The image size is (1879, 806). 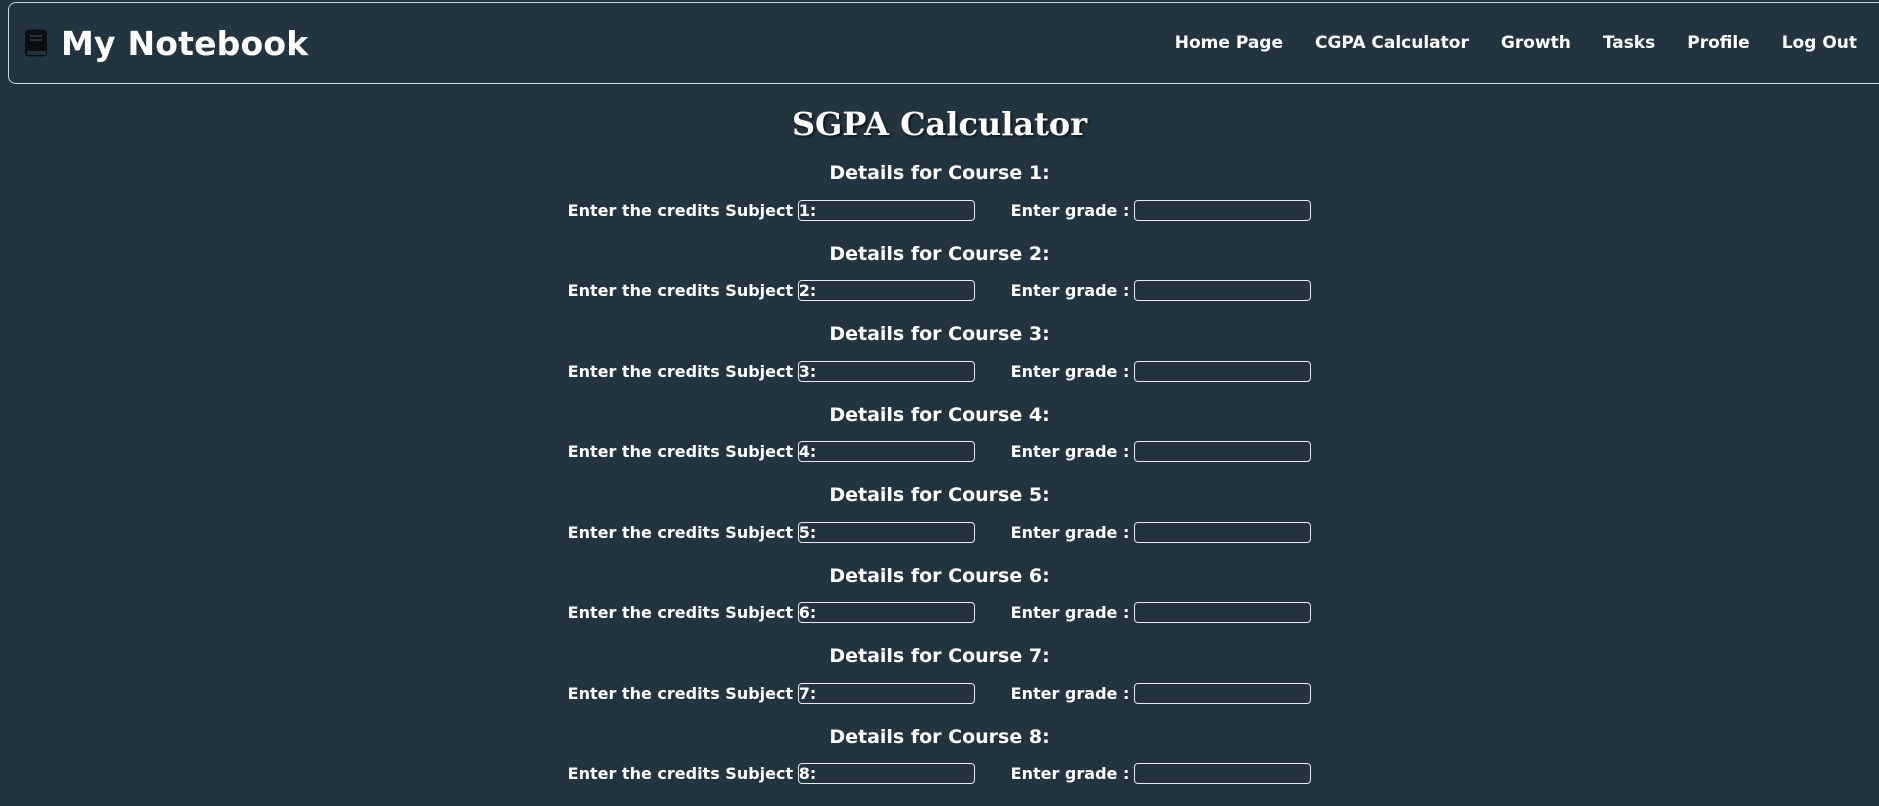 I want to click on credits-label: Enter the credits Subject 1:, so click(x=692, y=210).